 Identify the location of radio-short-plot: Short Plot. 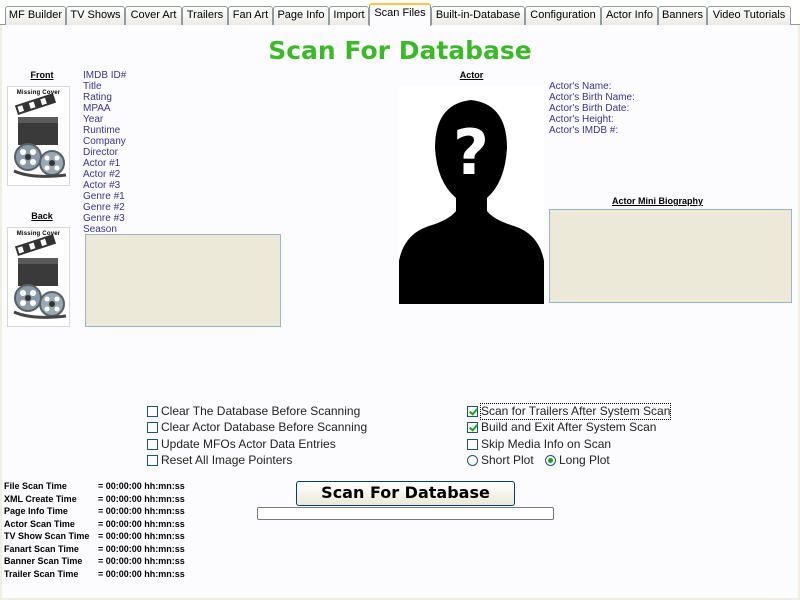
(502, 461).